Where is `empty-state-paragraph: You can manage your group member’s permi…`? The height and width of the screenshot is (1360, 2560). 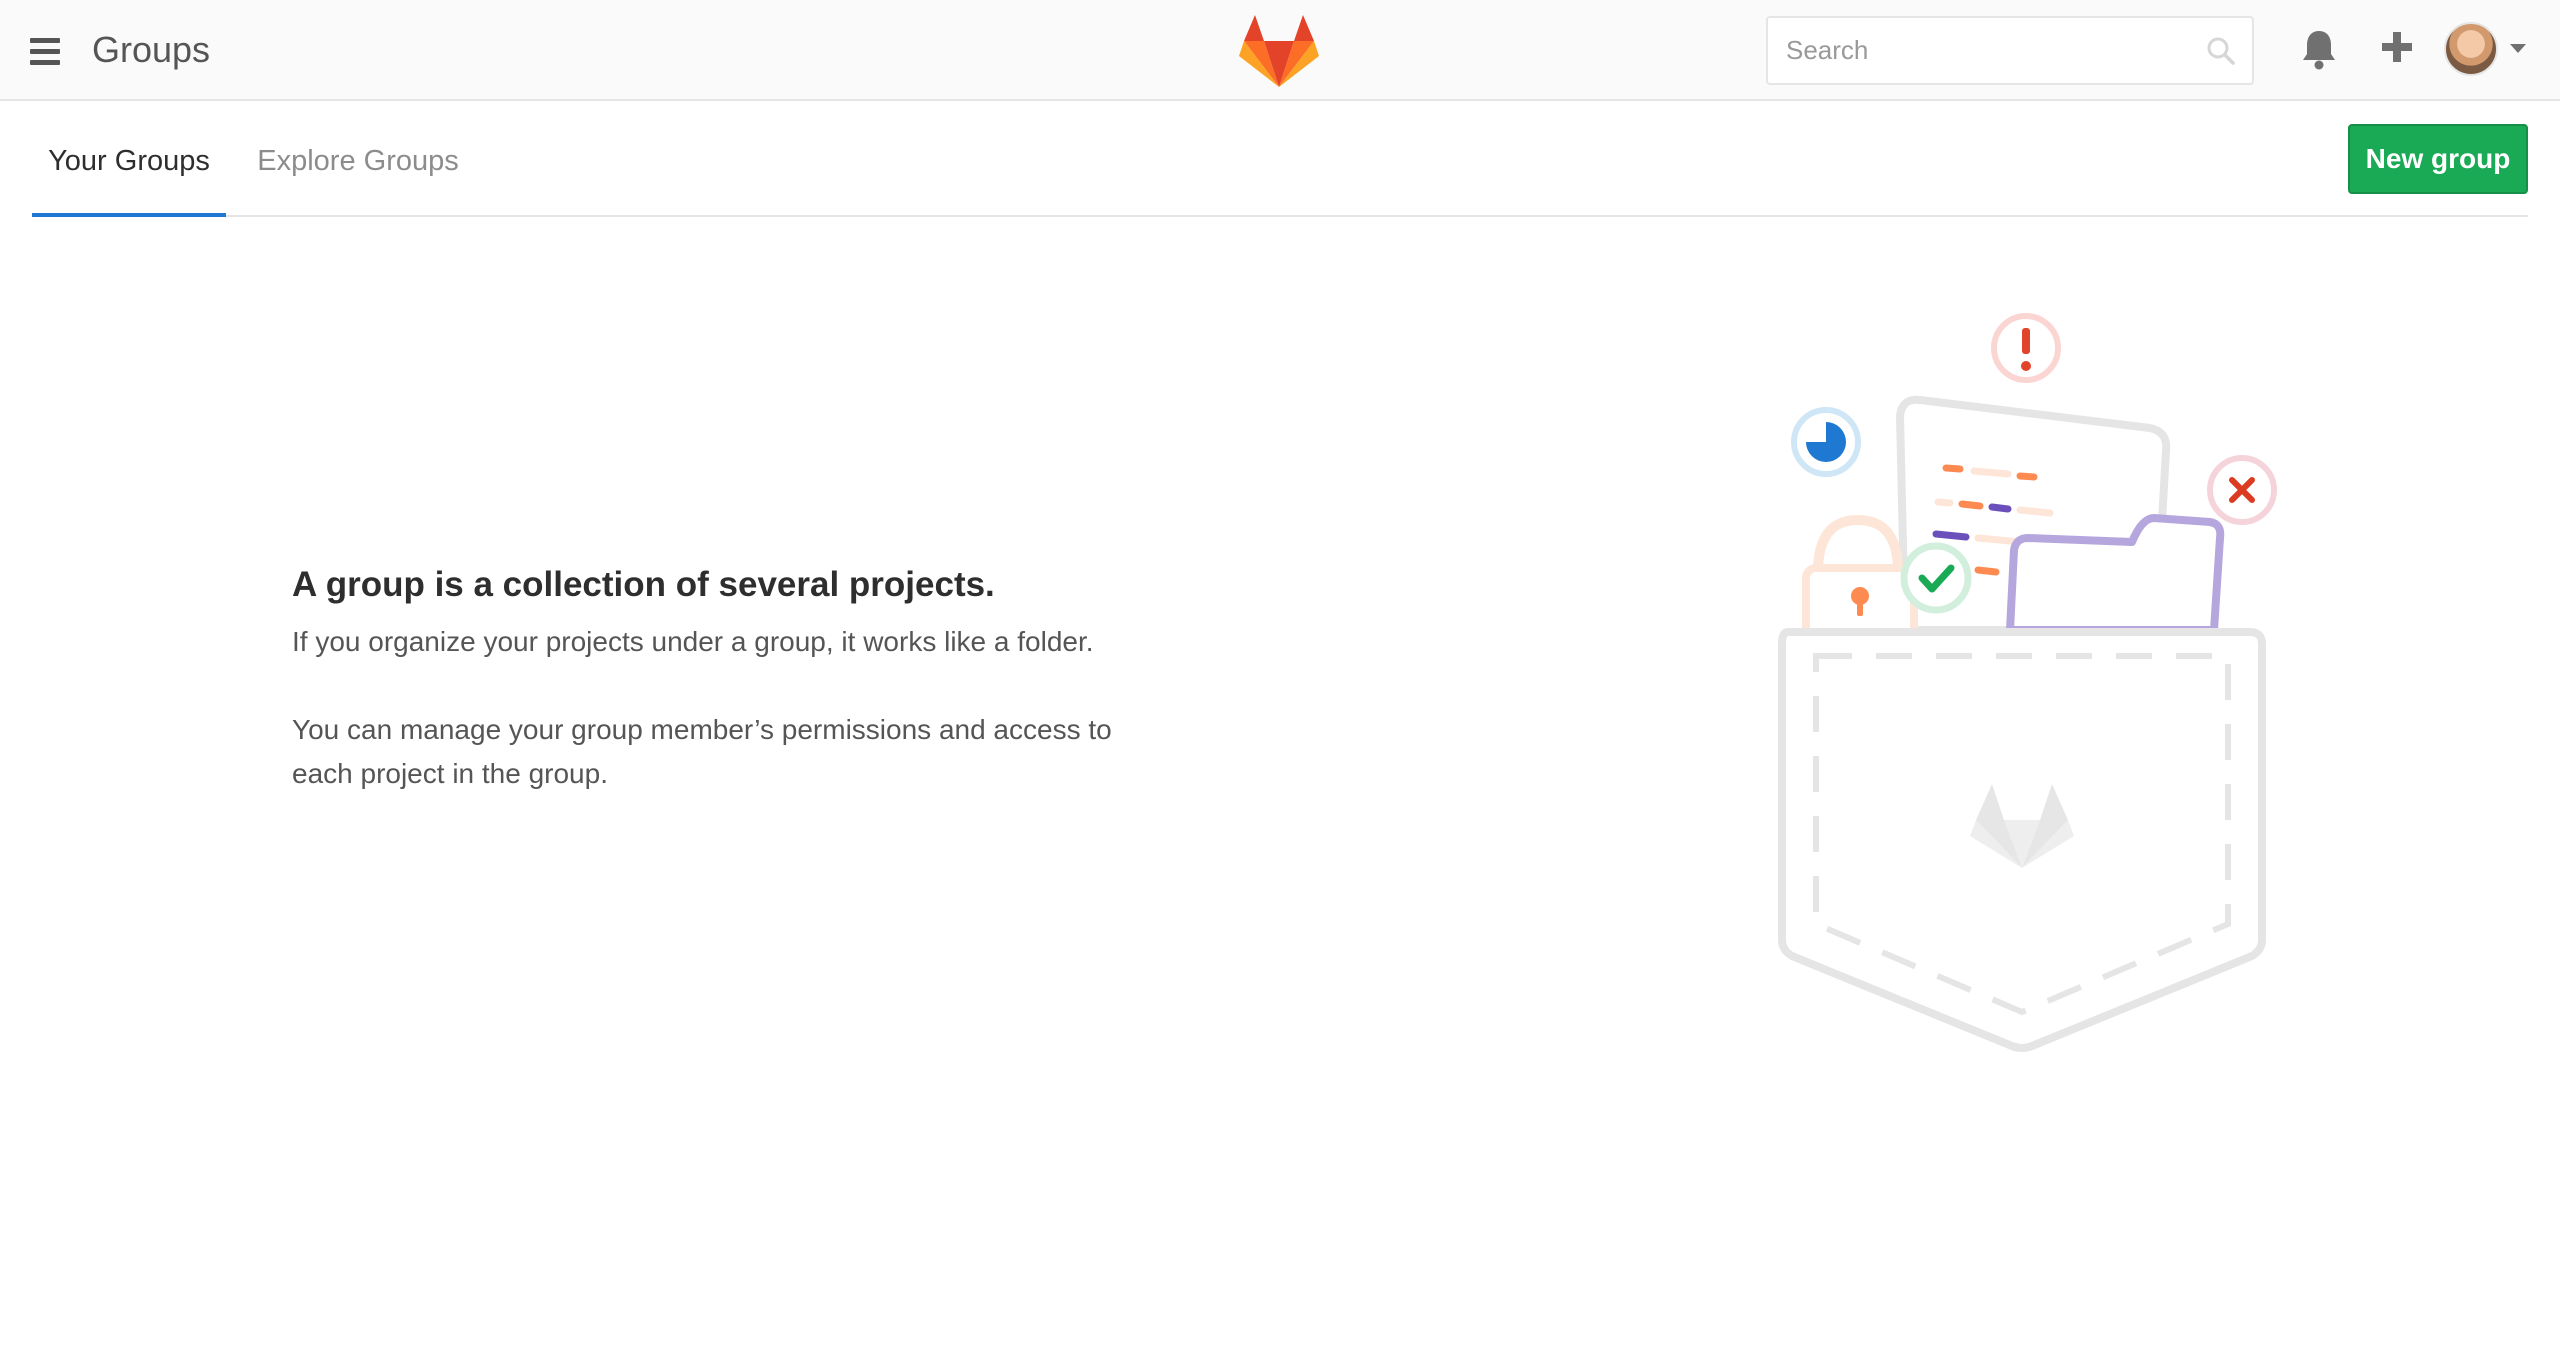 empty-state-paragraph: You can manage your group member’s permi… is located at coordinates (702, 751).